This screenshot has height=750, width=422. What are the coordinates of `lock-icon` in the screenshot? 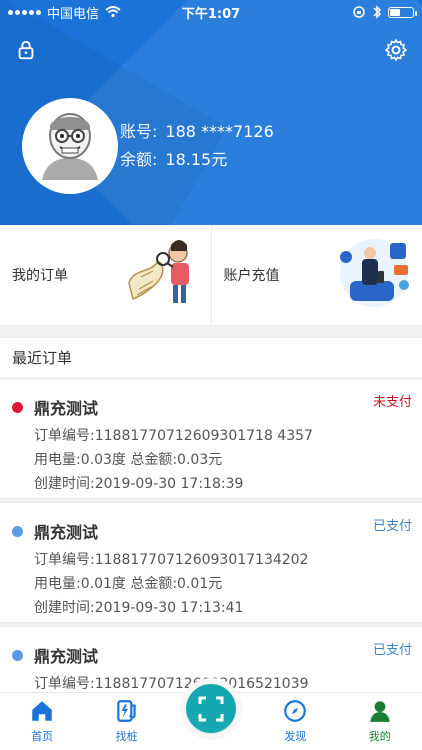 It's located at (26, 50).